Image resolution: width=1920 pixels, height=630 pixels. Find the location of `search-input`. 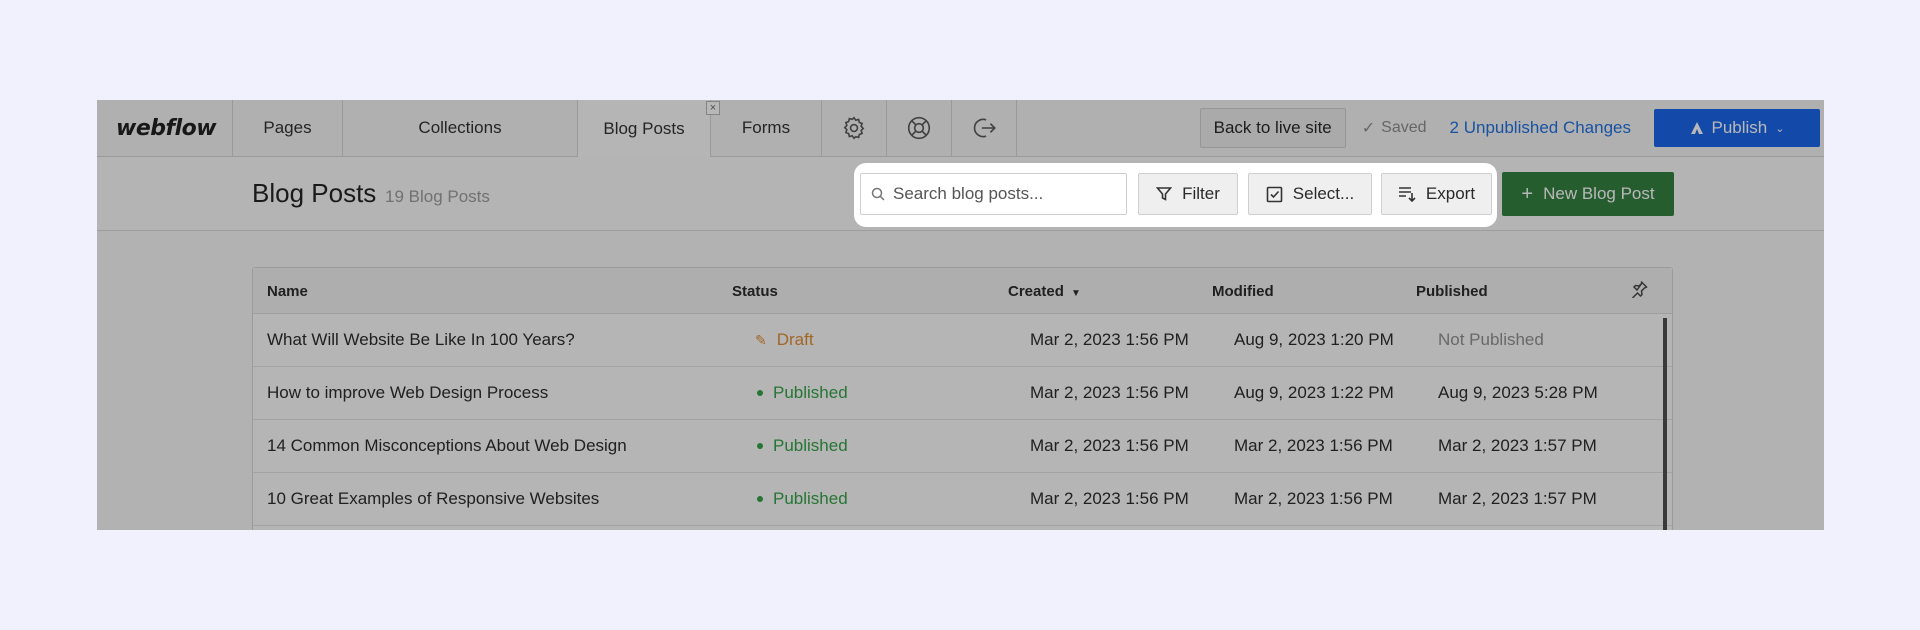

search-input is located at coordinates (1003, 194).